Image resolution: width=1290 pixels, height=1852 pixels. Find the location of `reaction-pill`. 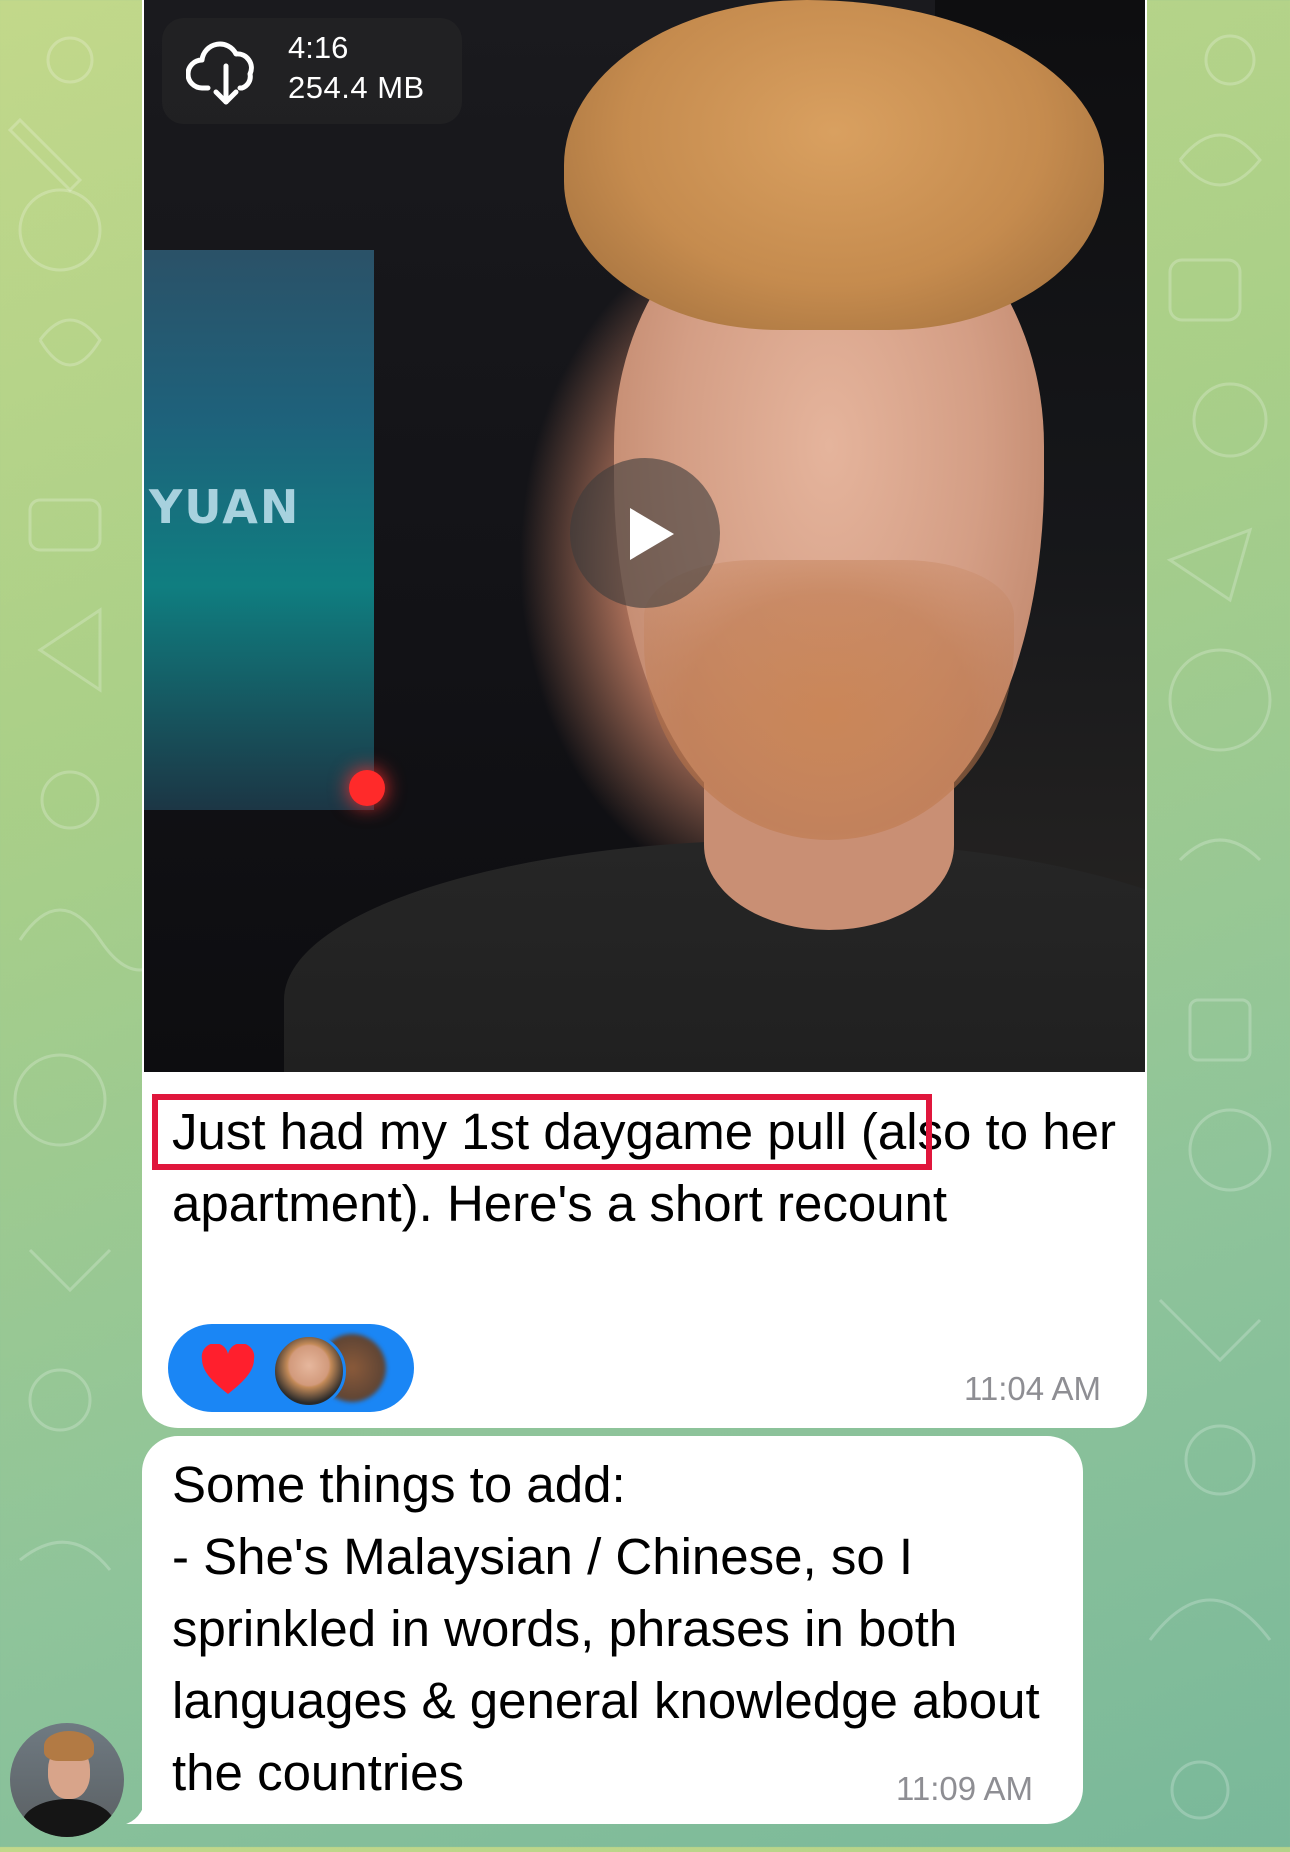

reaction-pill is located at coordinates (291, 1368).